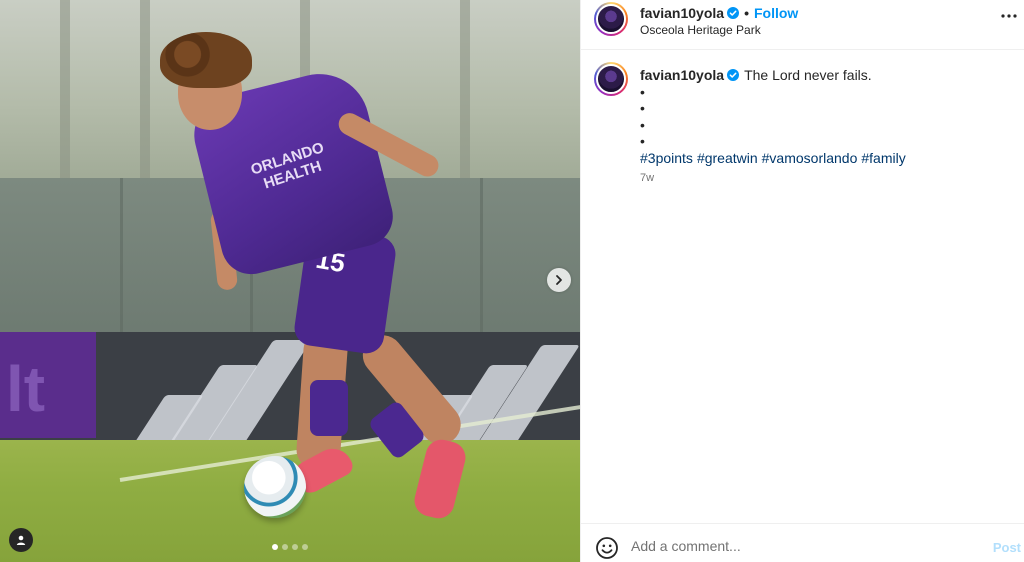 The image size is (1024, 562). I want to click on user-tag-icon, so click(21, 540).